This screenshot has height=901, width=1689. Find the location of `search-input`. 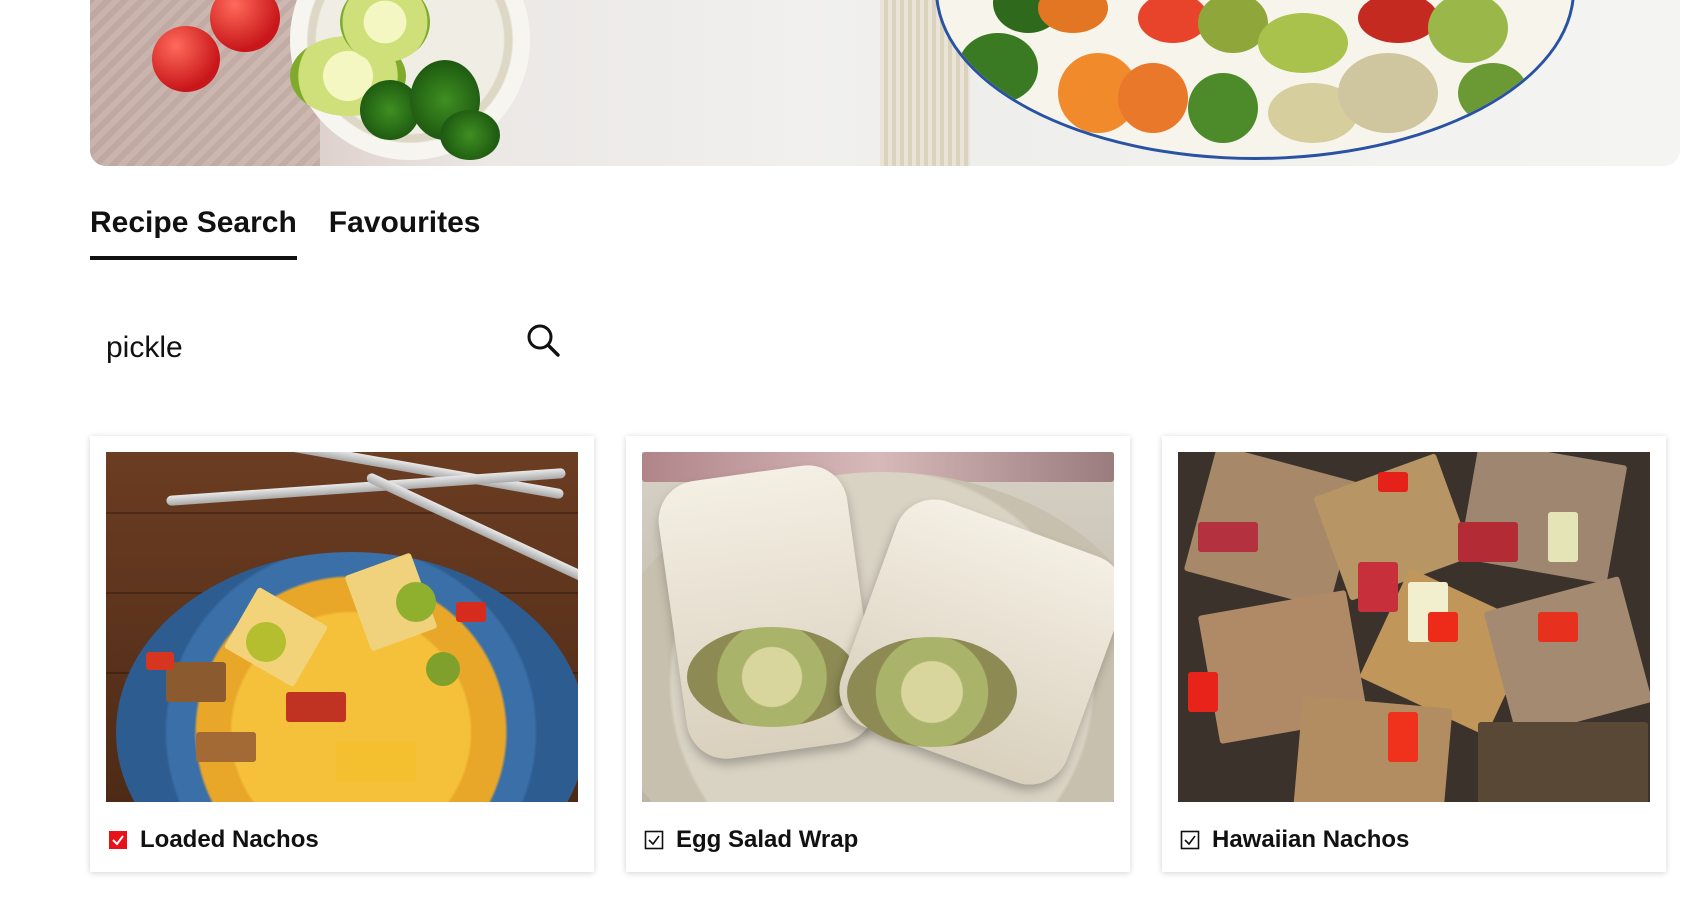

search-input is located at coordinates (305, 348).